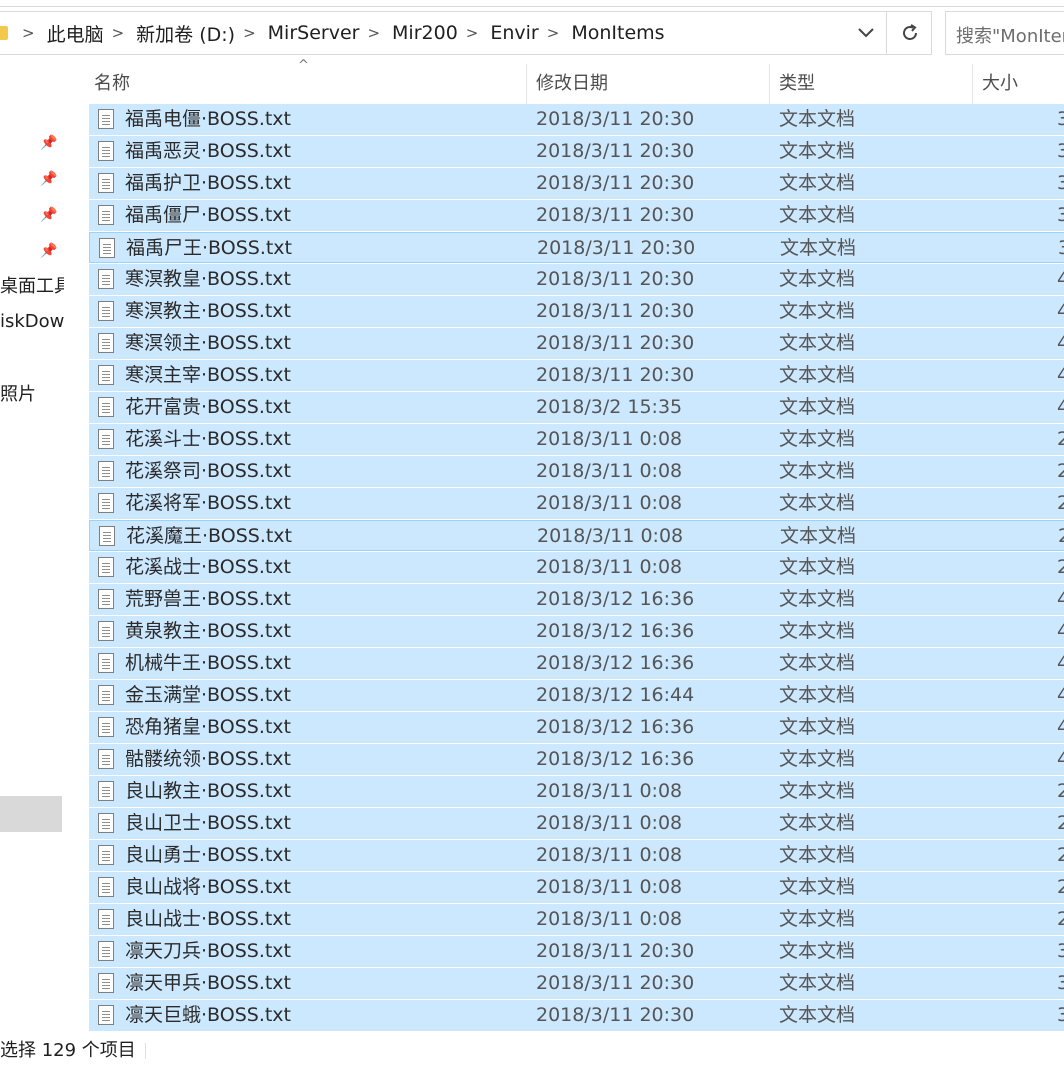  Describe the element at coordinates (208, 855) in the screenshot. I see `file-name: 良山勇士·BOSS.txt` at that location.